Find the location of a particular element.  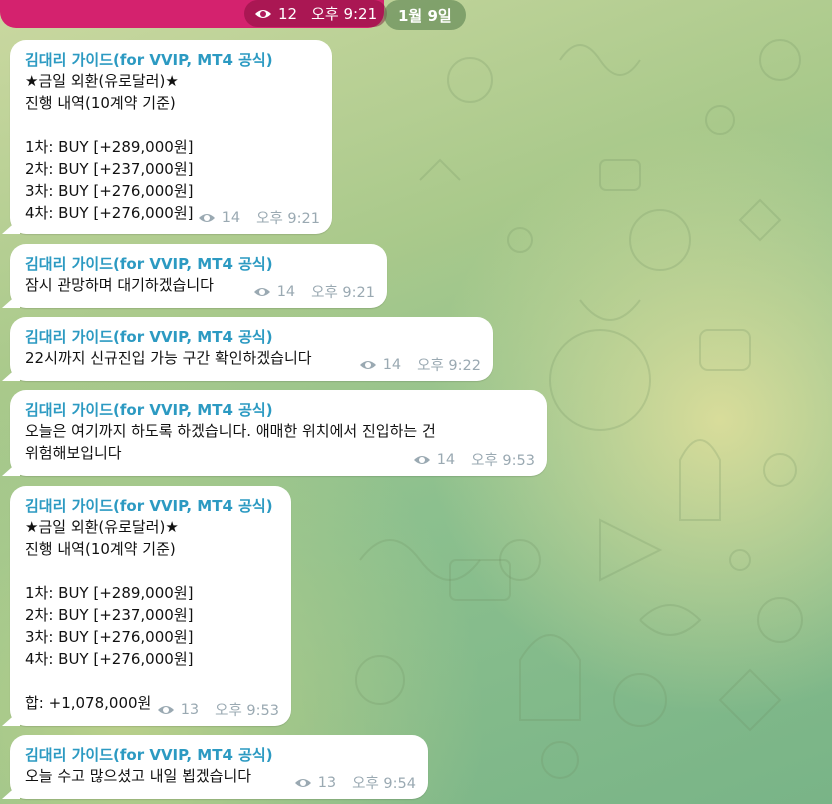

message-time: 오후 9:22 is located at coordinates (449, 366).